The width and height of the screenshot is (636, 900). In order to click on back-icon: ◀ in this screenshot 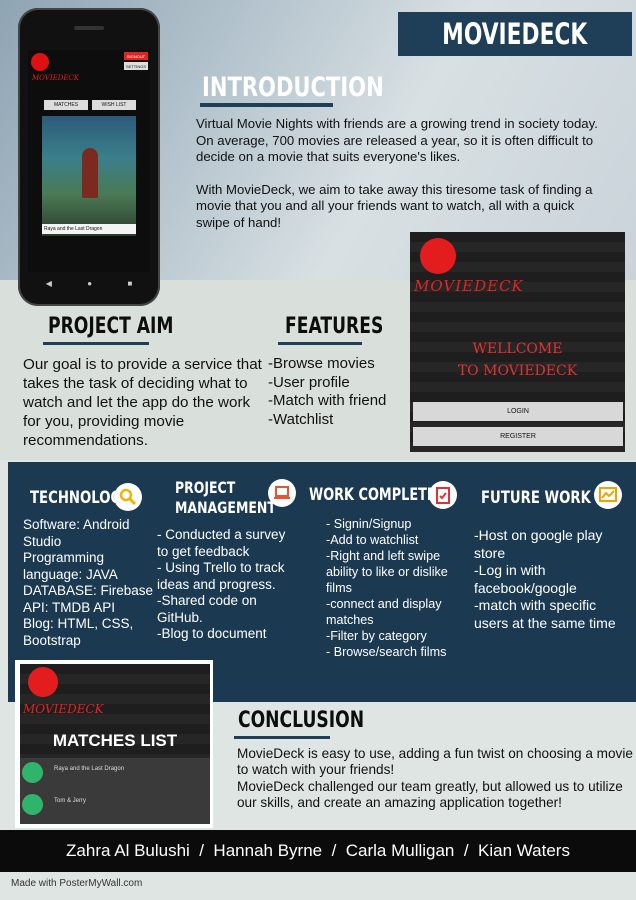, I will do `click(49, 283)`.